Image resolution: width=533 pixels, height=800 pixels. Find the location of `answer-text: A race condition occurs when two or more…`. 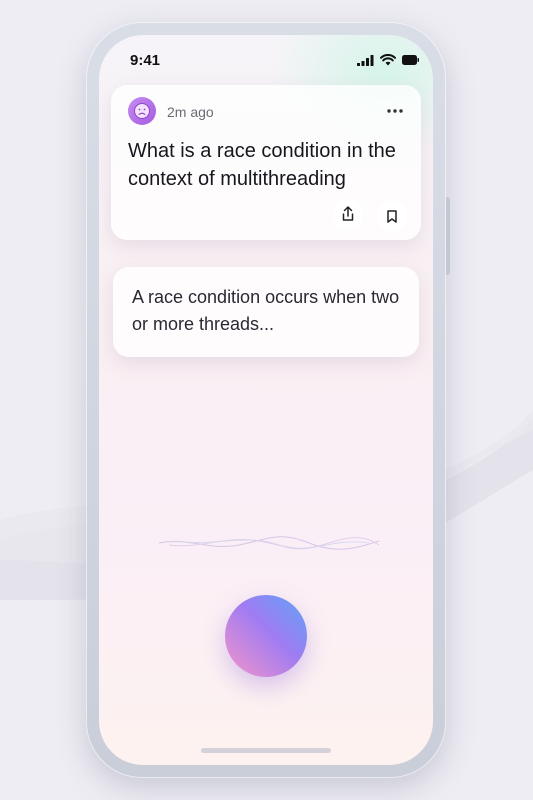

answer-text: A race condition occurs when two or more… is located at coordinates (266, 310).